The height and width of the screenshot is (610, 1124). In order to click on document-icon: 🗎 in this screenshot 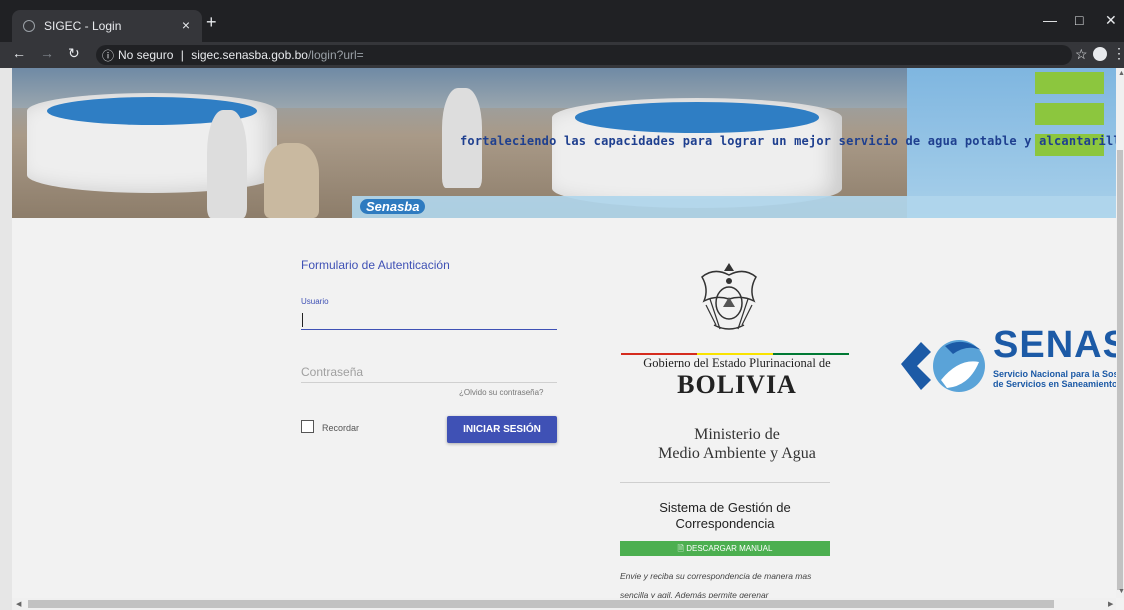, I will do `click(682, 548)`.